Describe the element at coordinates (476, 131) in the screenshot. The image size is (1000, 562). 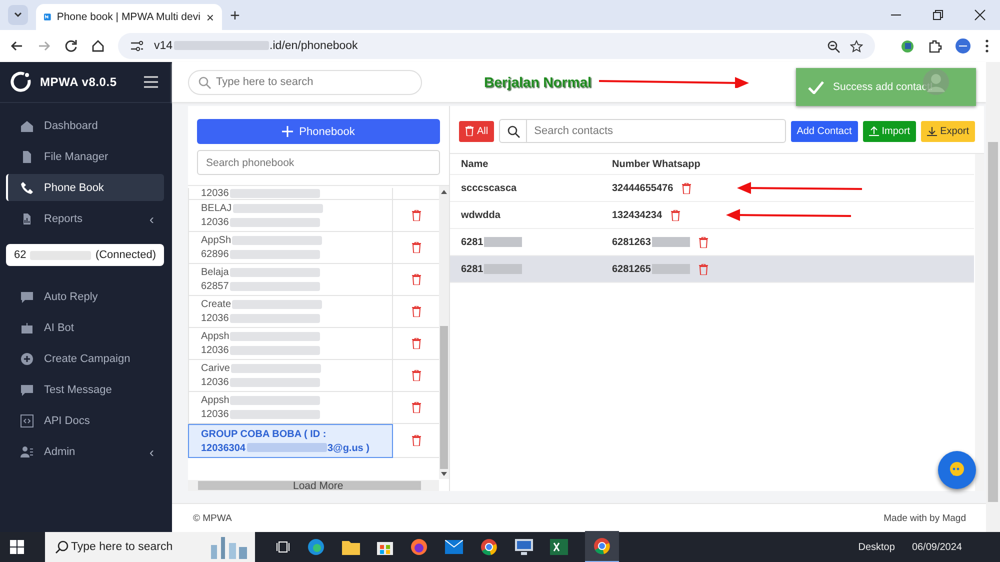
I see `delete-all-button: All` at that location.